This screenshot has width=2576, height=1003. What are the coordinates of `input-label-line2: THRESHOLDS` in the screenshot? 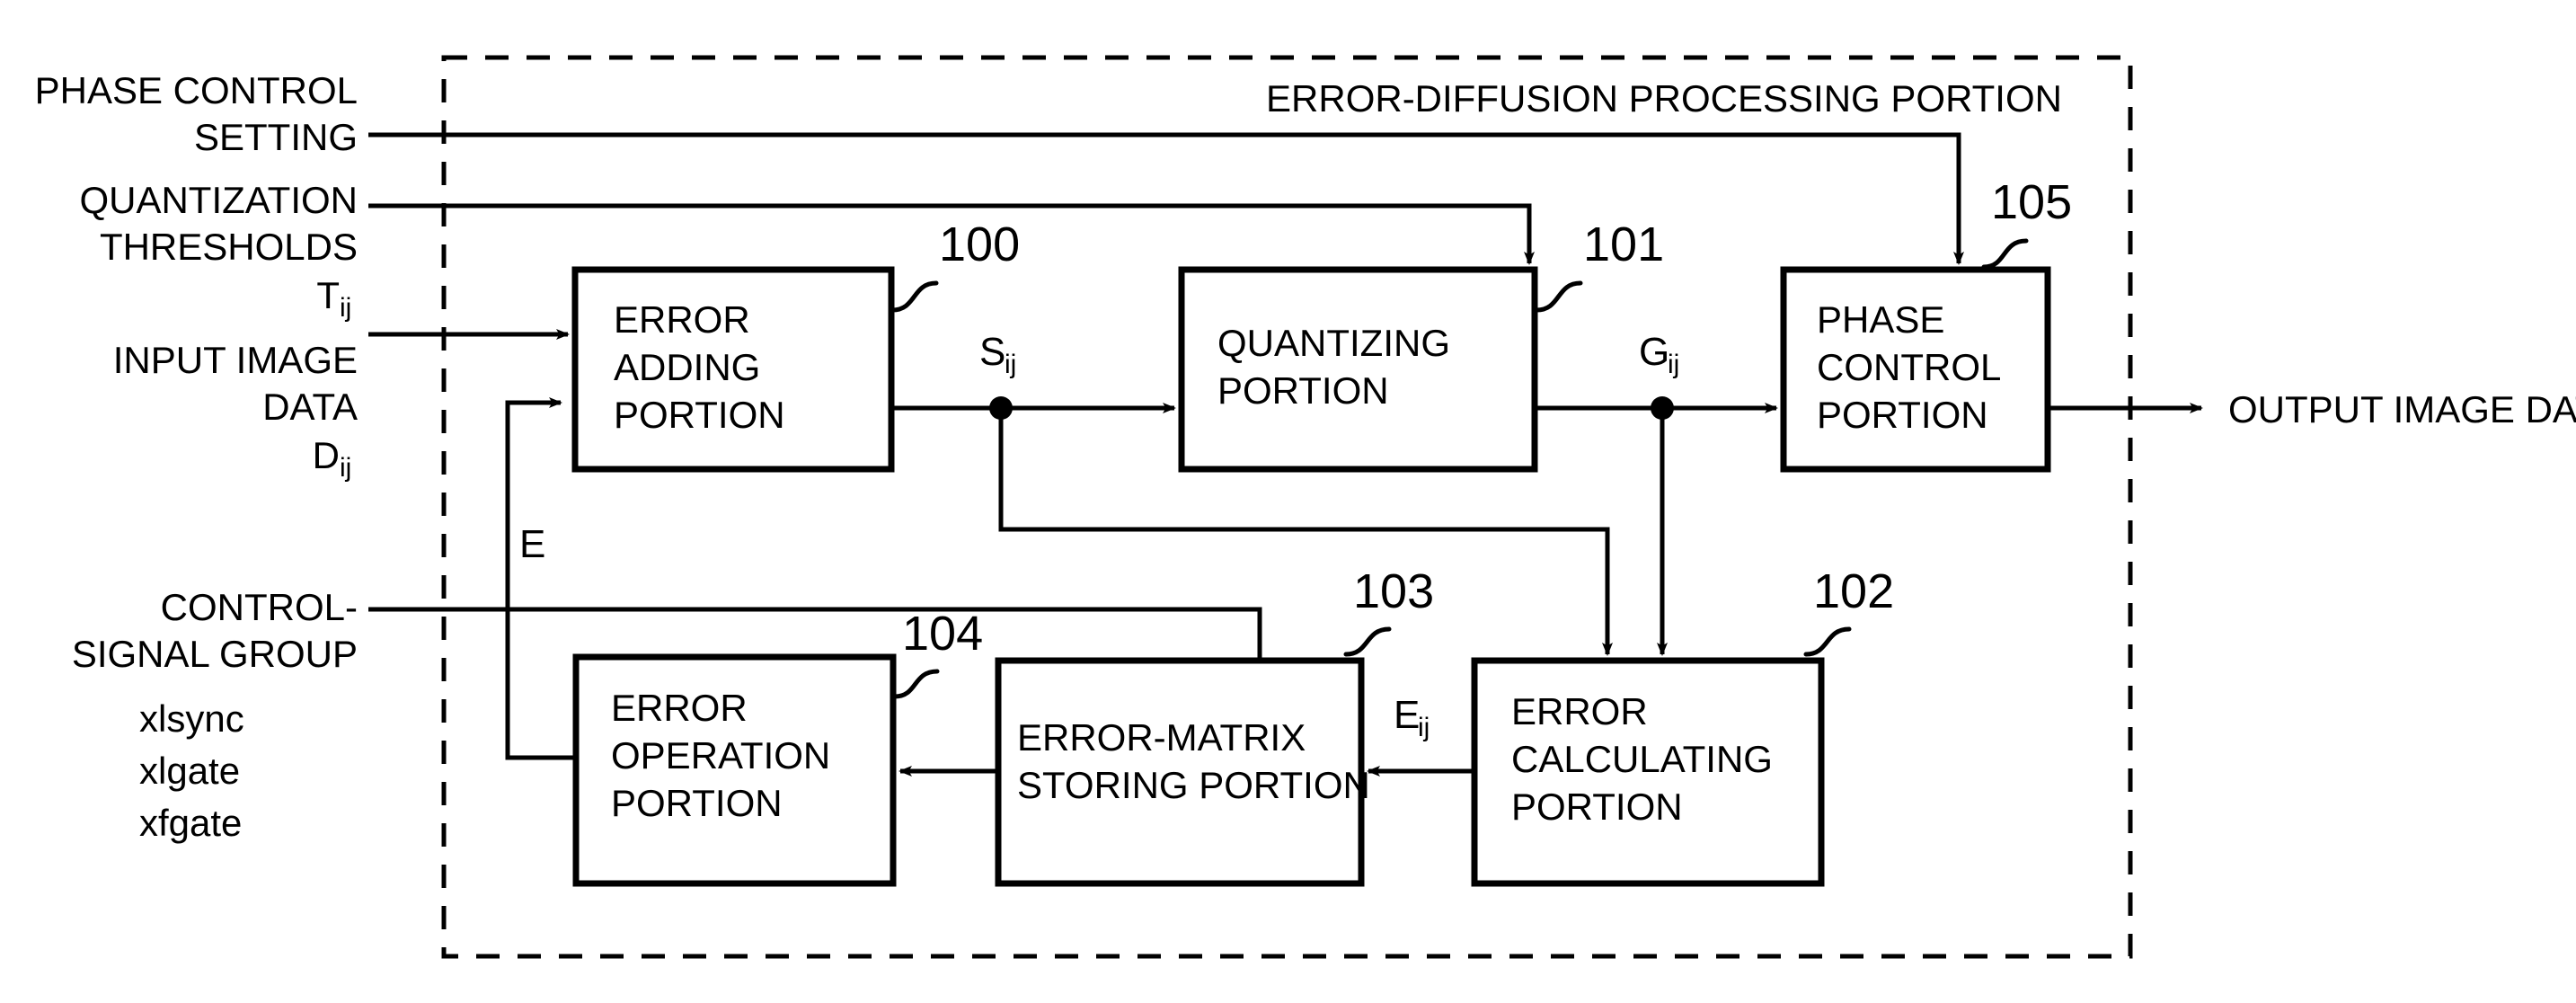 It's located at (229, 247).